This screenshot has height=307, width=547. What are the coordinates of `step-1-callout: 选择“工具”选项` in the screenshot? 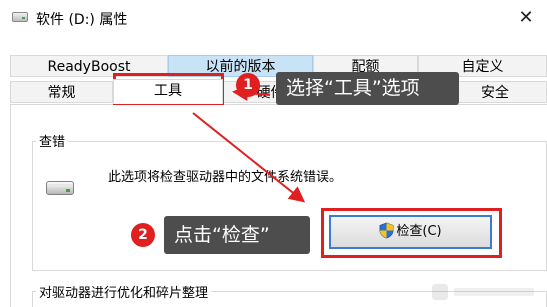 It's located at (367, 88).